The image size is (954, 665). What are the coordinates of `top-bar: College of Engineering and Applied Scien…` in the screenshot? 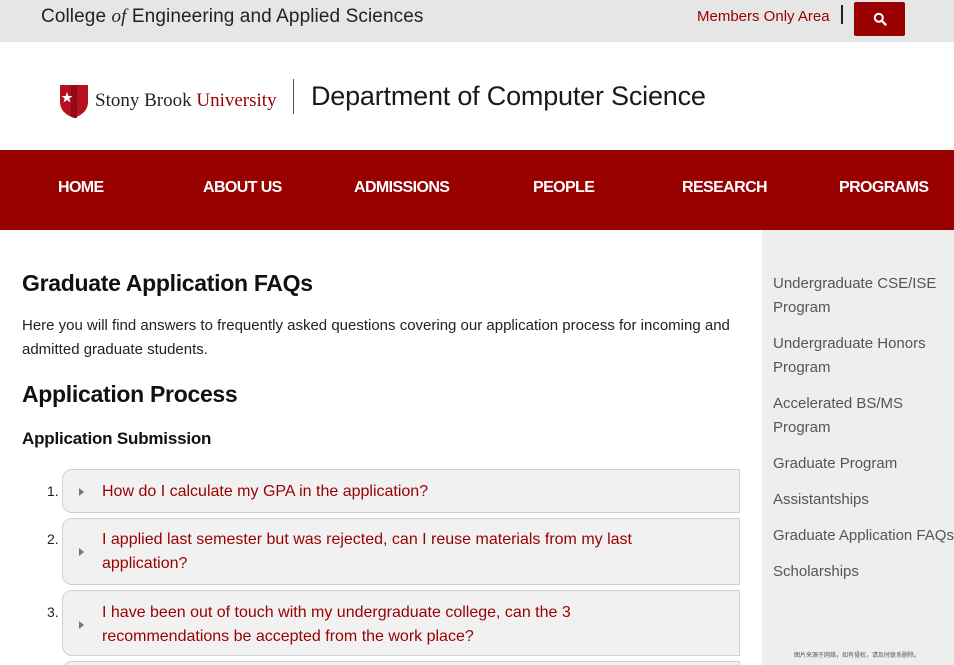 It's located at (477, 21).